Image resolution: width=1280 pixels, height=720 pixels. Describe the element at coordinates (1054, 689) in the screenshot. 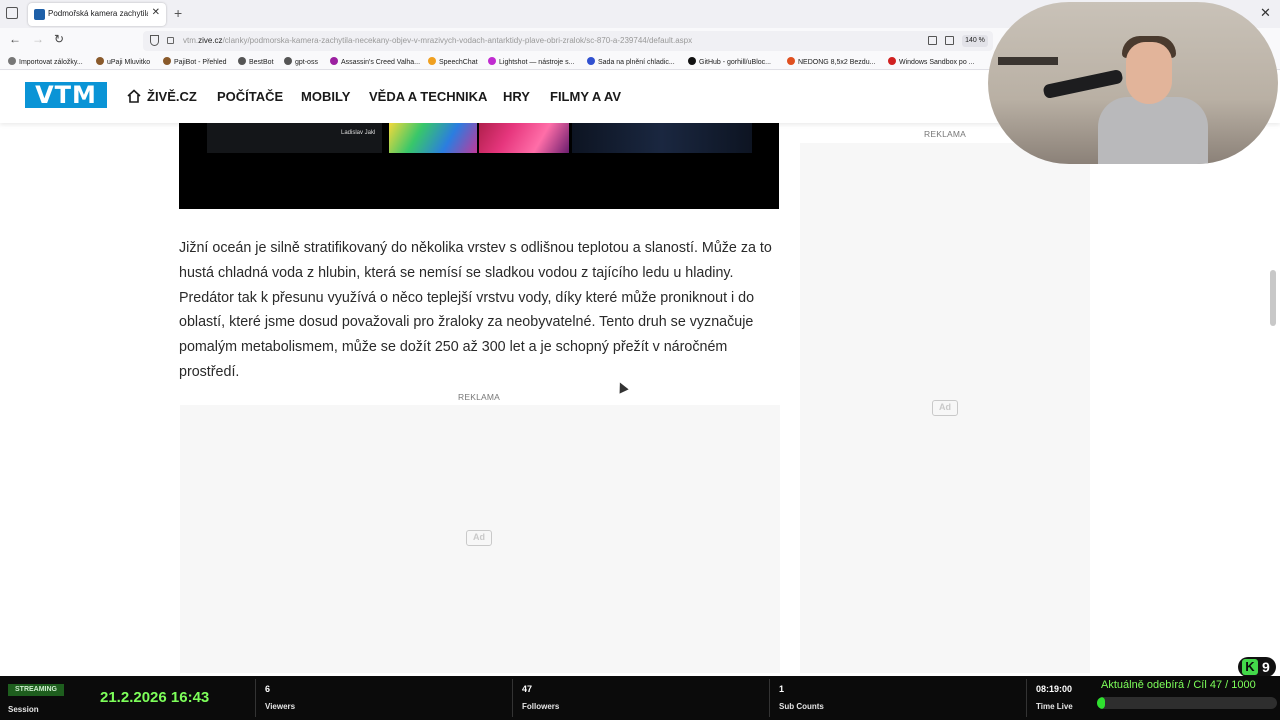

I see `time-live-value: 08:19:00` at that location.